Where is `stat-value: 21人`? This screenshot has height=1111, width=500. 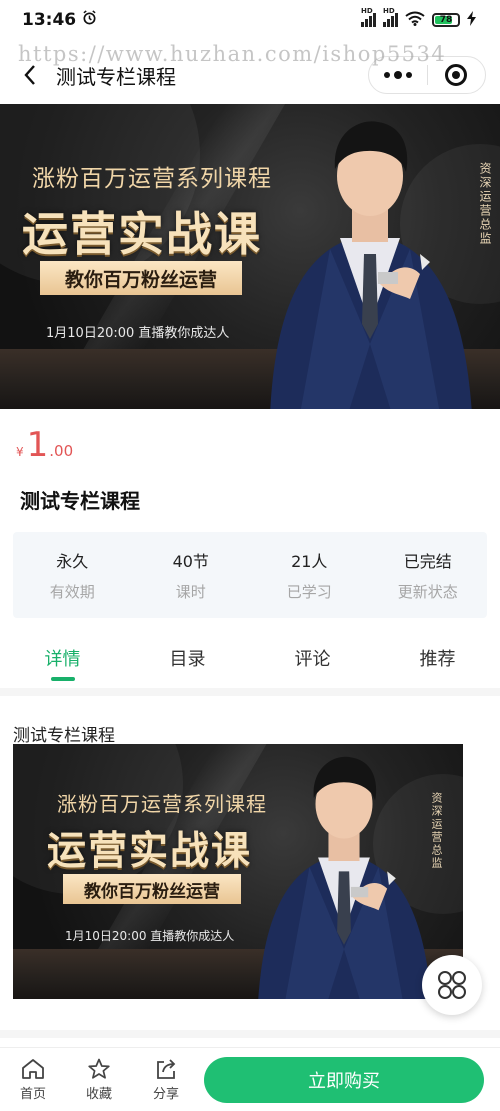
stat-value: 21人 is located at coordinates (309, 561).